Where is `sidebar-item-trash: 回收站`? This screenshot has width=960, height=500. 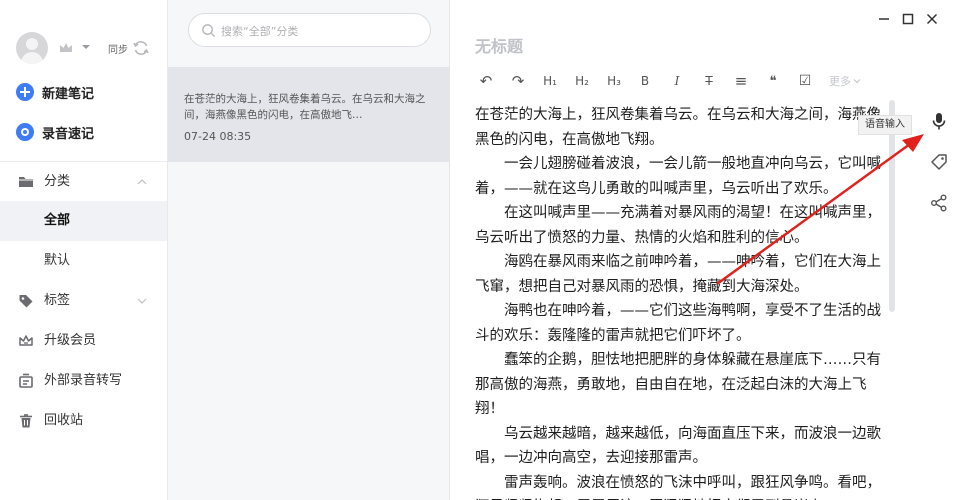
sidebar-item-trash: 回收站 is located at coordinates (83, 421).